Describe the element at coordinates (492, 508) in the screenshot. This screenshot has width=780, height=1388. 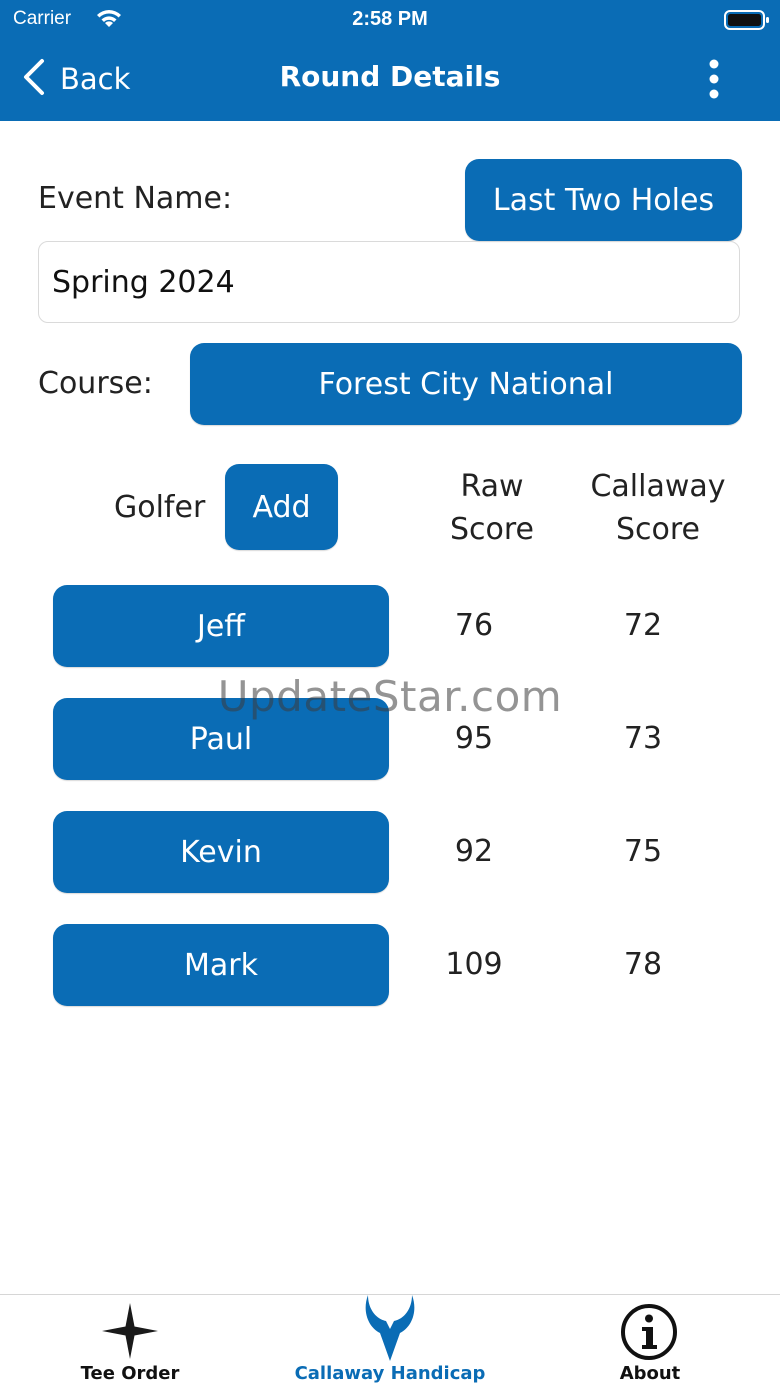
I see `raw-score-header: Raw Score` at that location.